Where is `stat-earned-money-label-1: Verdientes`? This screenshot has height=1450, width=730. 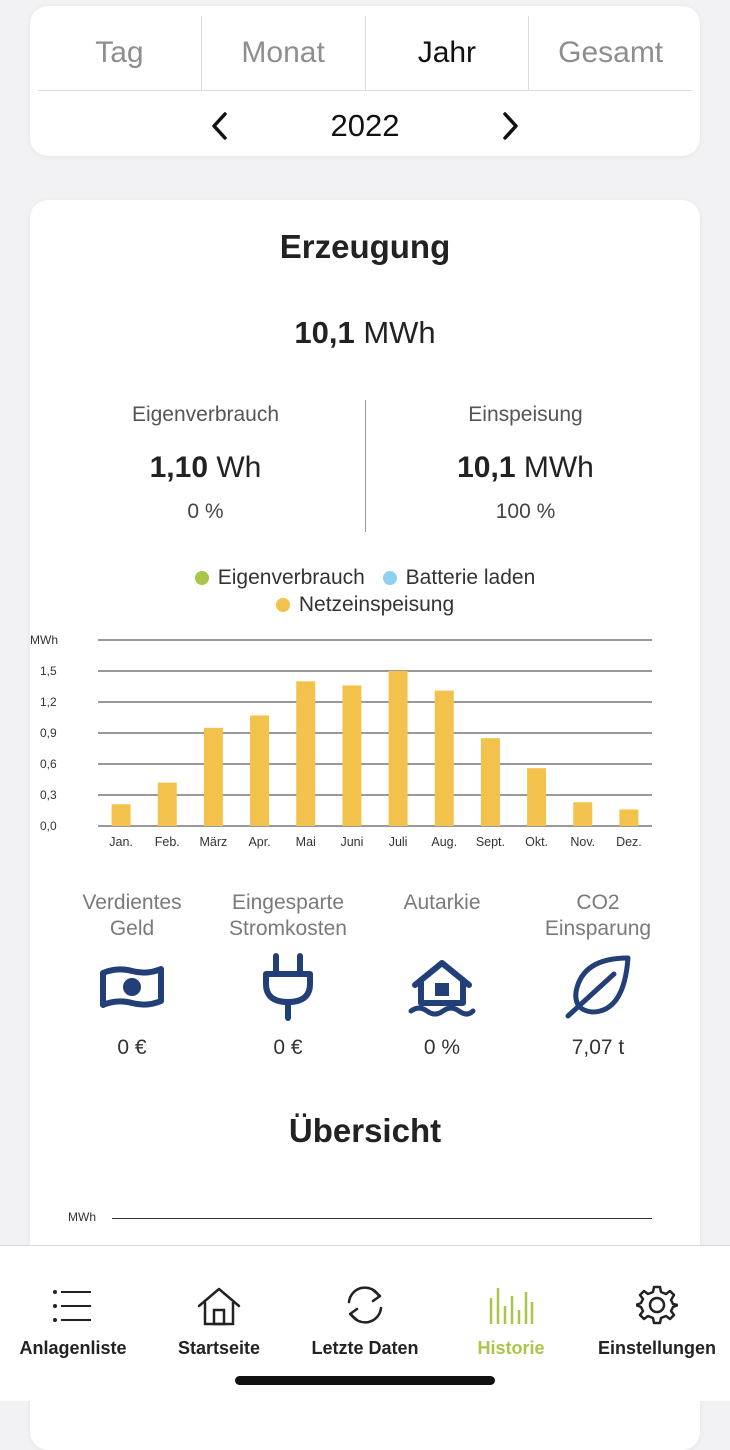
stat-earned-money-label-1: Verdientes is located at coordinates (132, 902).